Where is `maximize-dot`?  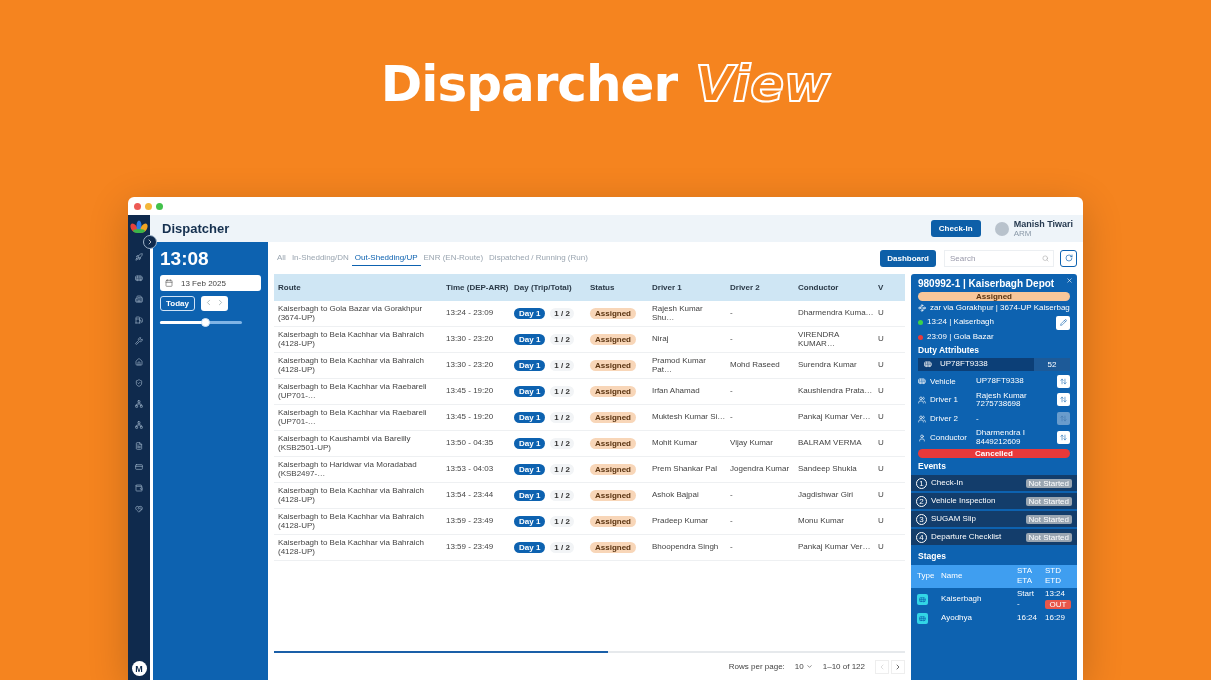
maximize-dot is located at coordinates (159, 206).